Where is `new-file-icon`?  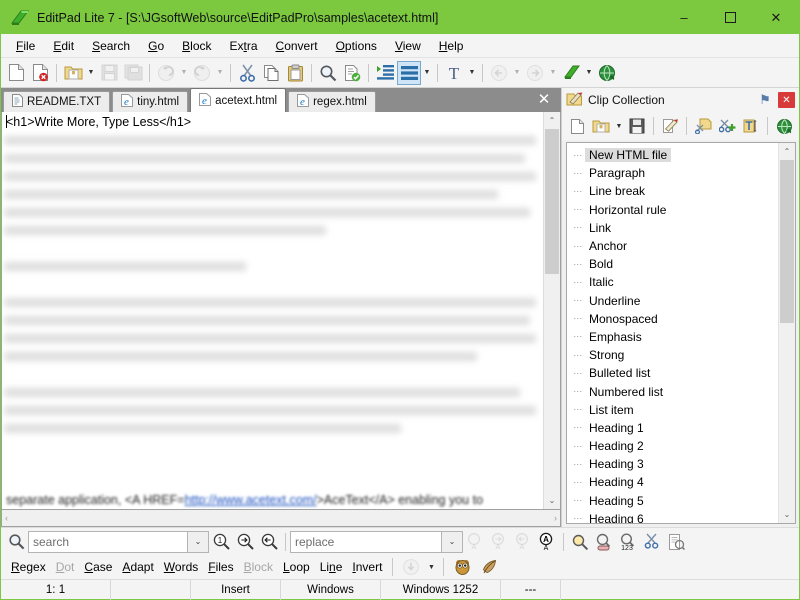 new-file-icon is located at coordinates (16, 73).